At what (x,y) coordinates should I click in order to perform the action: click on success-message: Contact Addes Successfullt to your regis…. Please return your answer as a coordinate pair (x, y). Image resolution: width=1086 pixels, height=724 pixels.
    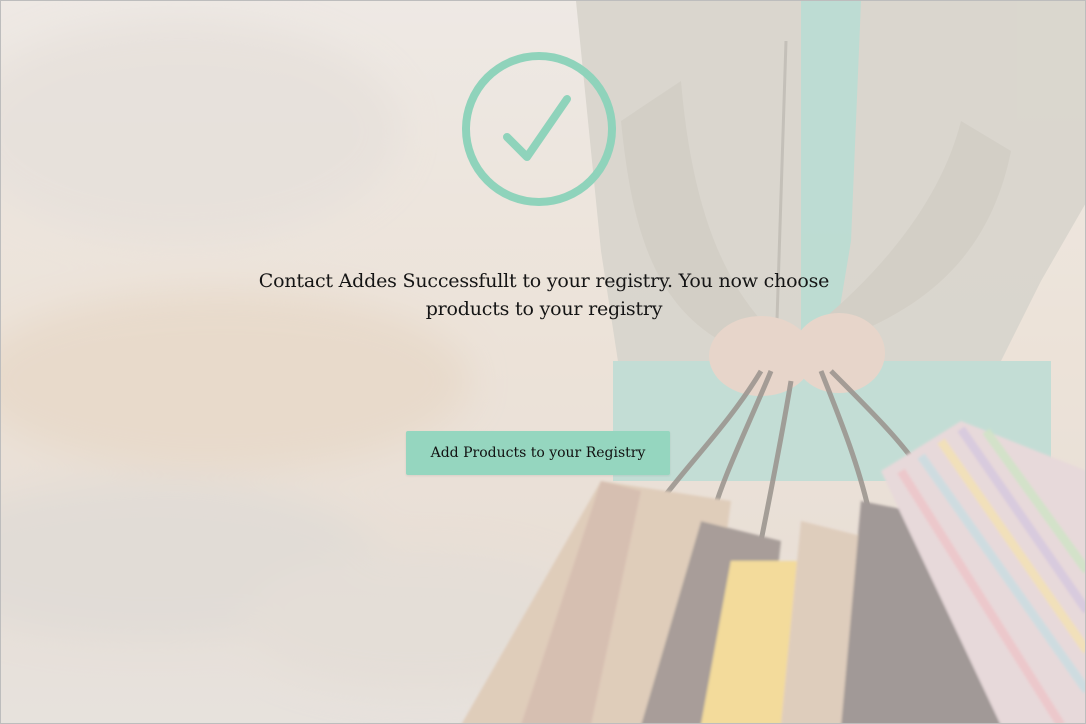
    Looking at the image, I should click on (544, 295).